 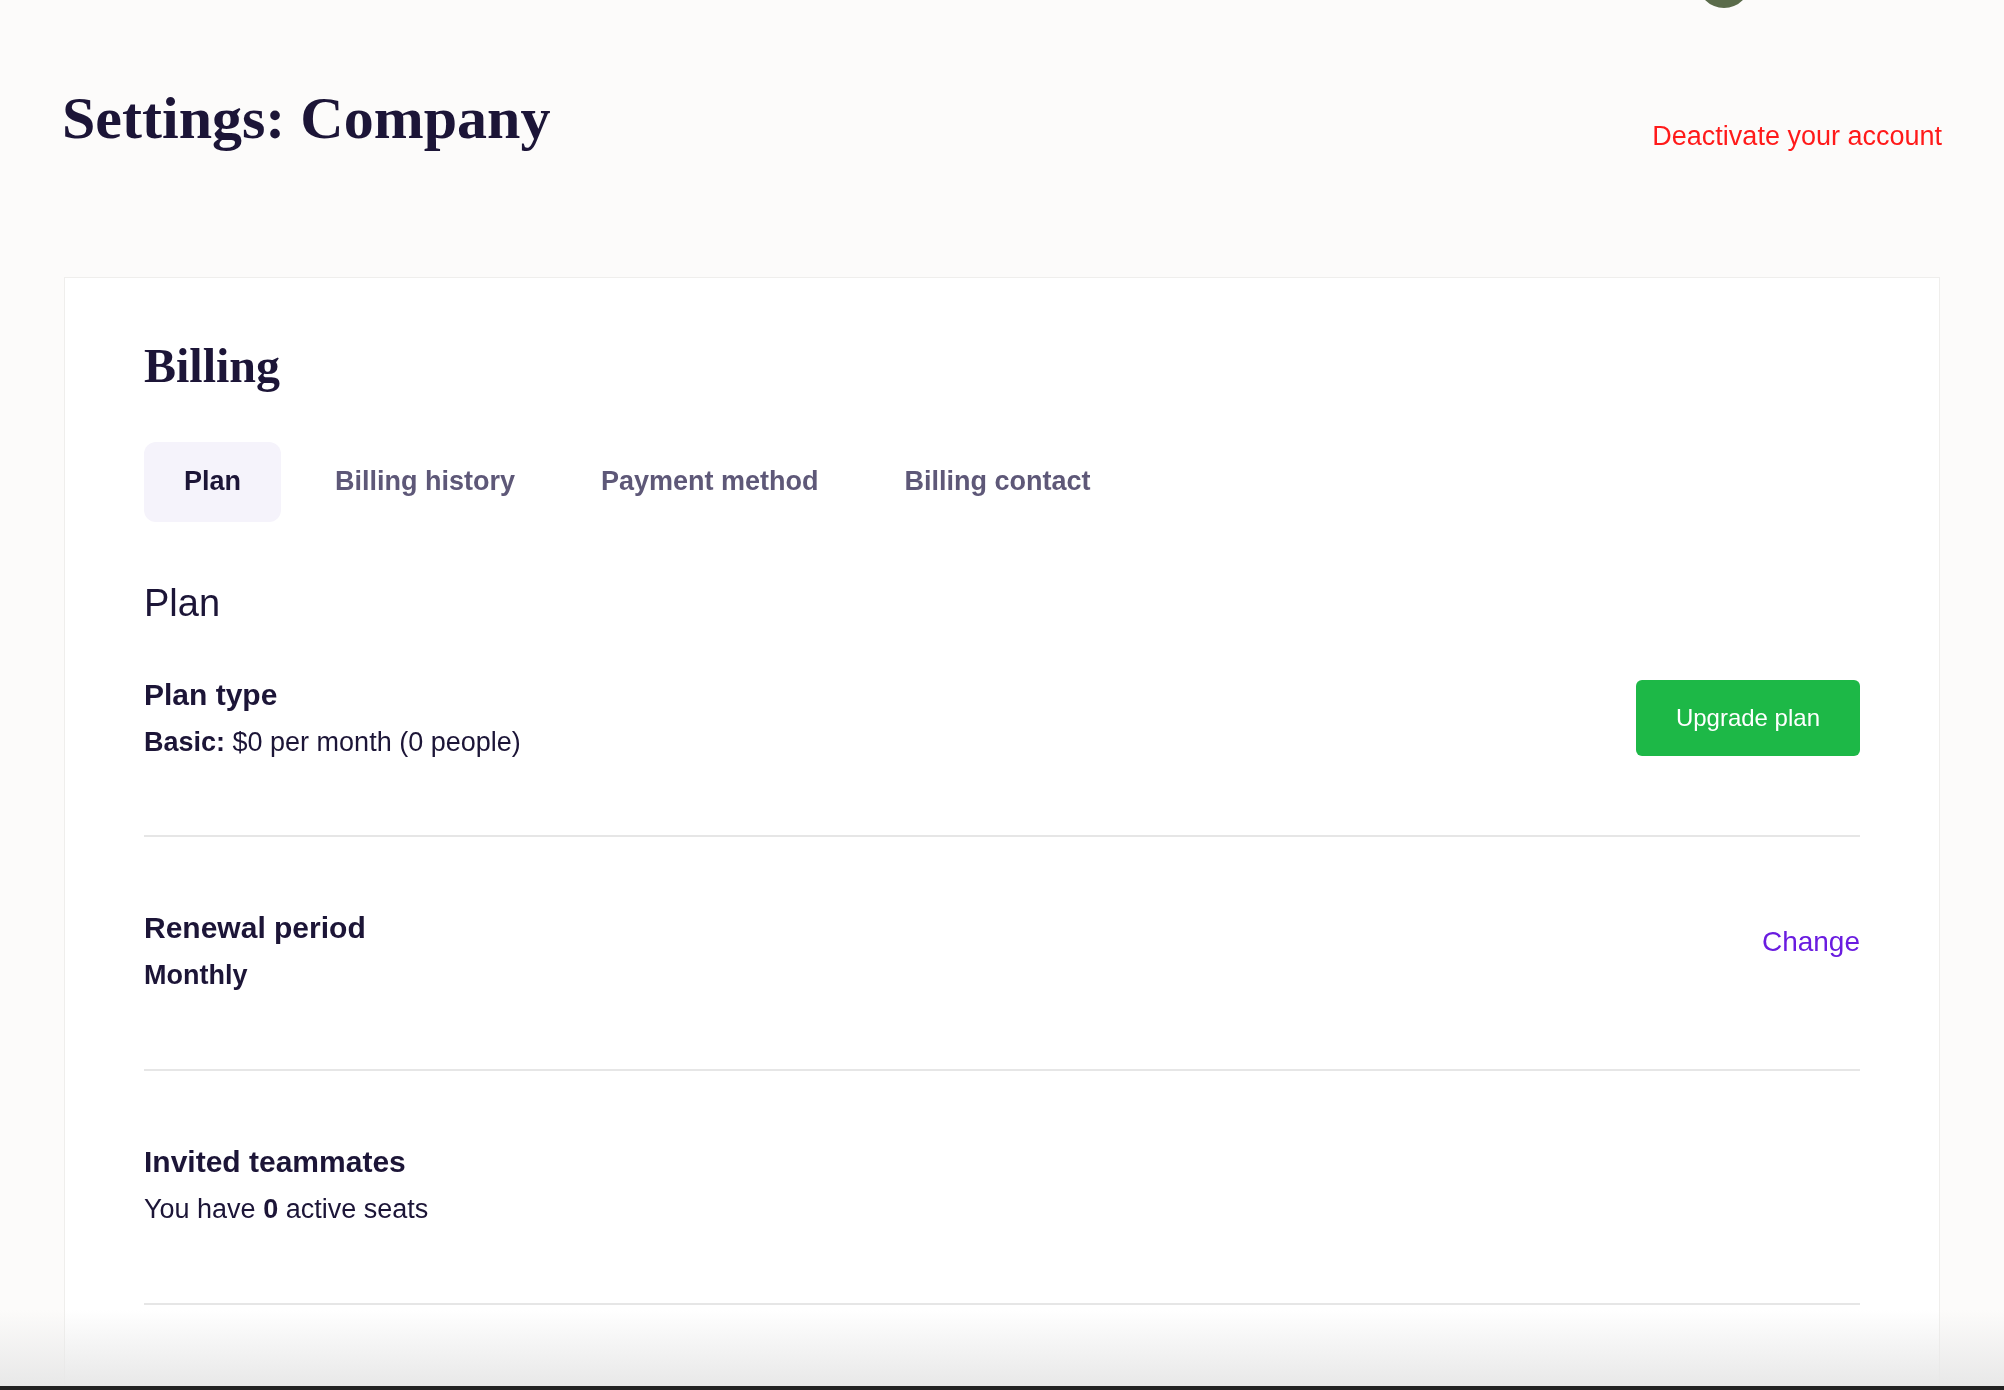 I want to click on row-label: Invited teammates, so click(x=275, y=1162).